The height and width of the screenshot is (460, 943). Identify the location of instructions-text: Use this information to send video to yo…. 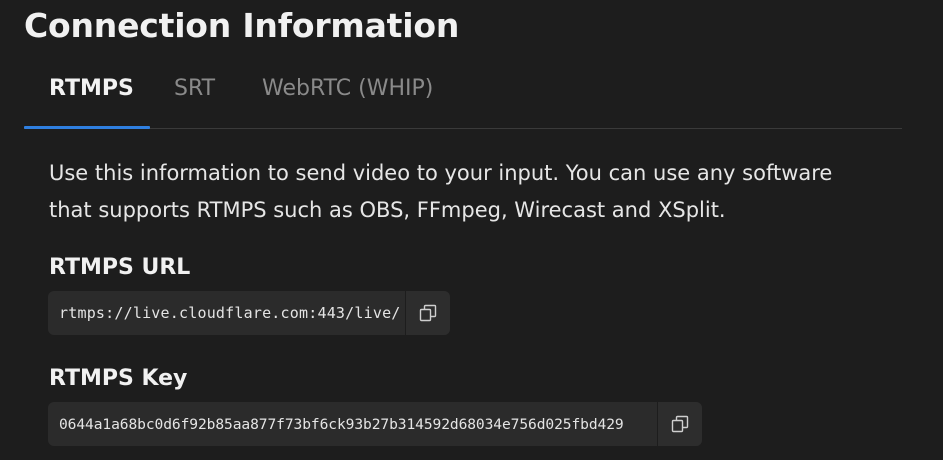
(441, 191).